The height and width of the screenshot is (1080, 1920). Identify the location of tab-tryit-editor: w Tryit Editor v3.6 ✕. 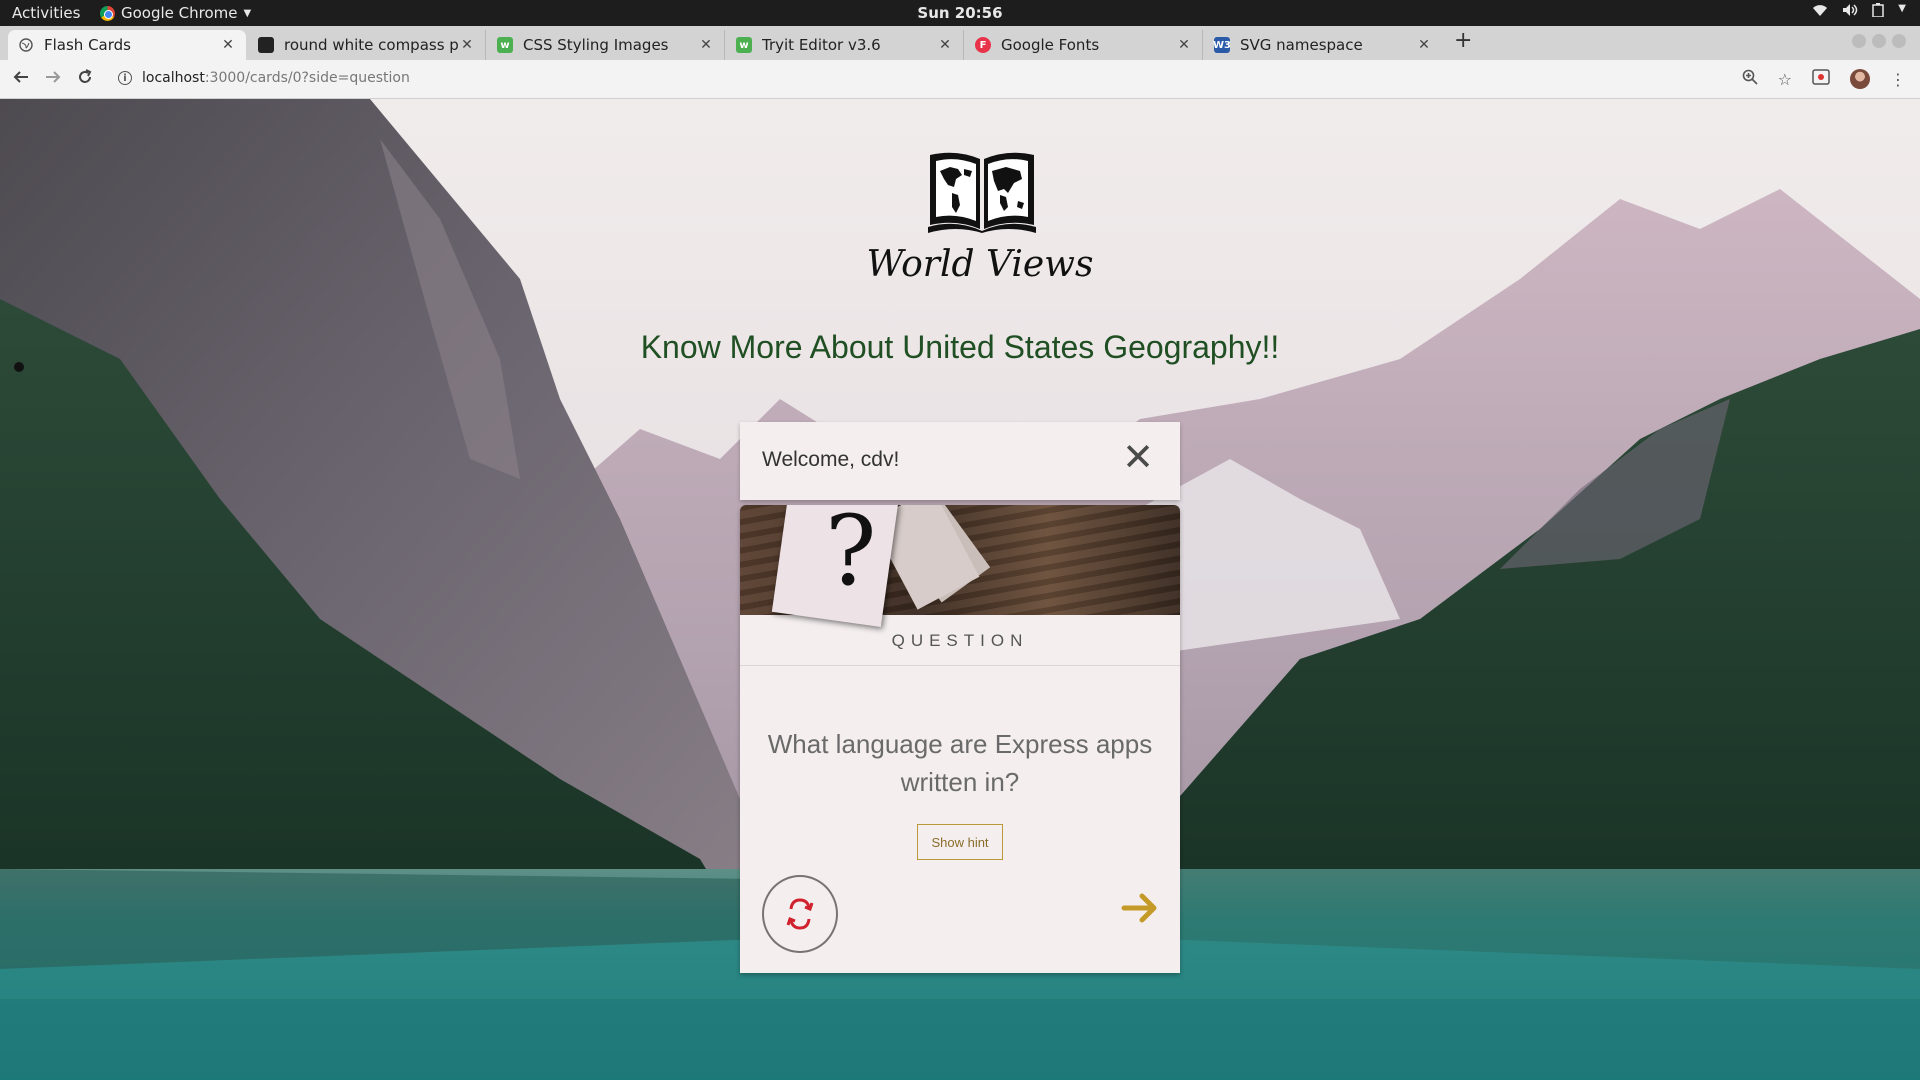
(845, 45).